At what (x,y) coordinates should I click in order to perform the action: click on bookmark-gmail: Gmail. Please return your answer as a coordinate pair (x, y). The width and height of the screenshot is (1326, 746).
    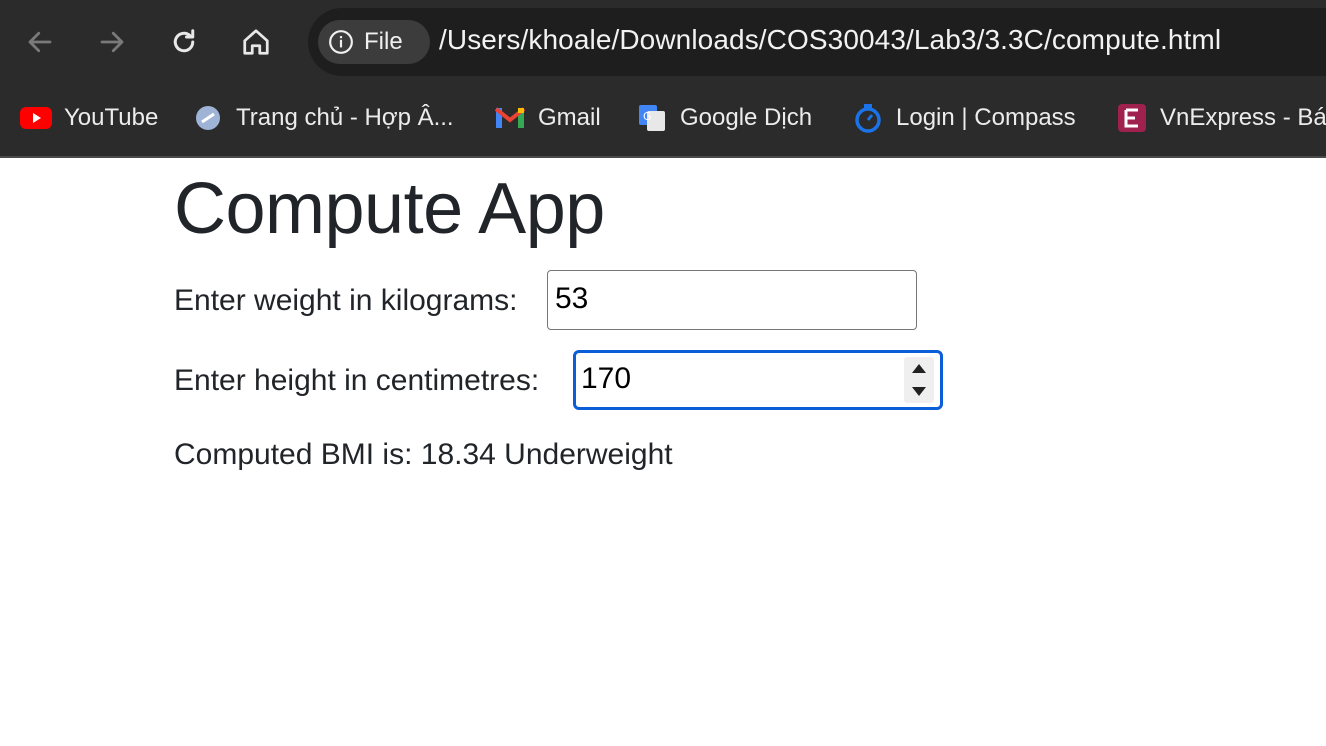
    Looking at the image, I should click on (547, 118).